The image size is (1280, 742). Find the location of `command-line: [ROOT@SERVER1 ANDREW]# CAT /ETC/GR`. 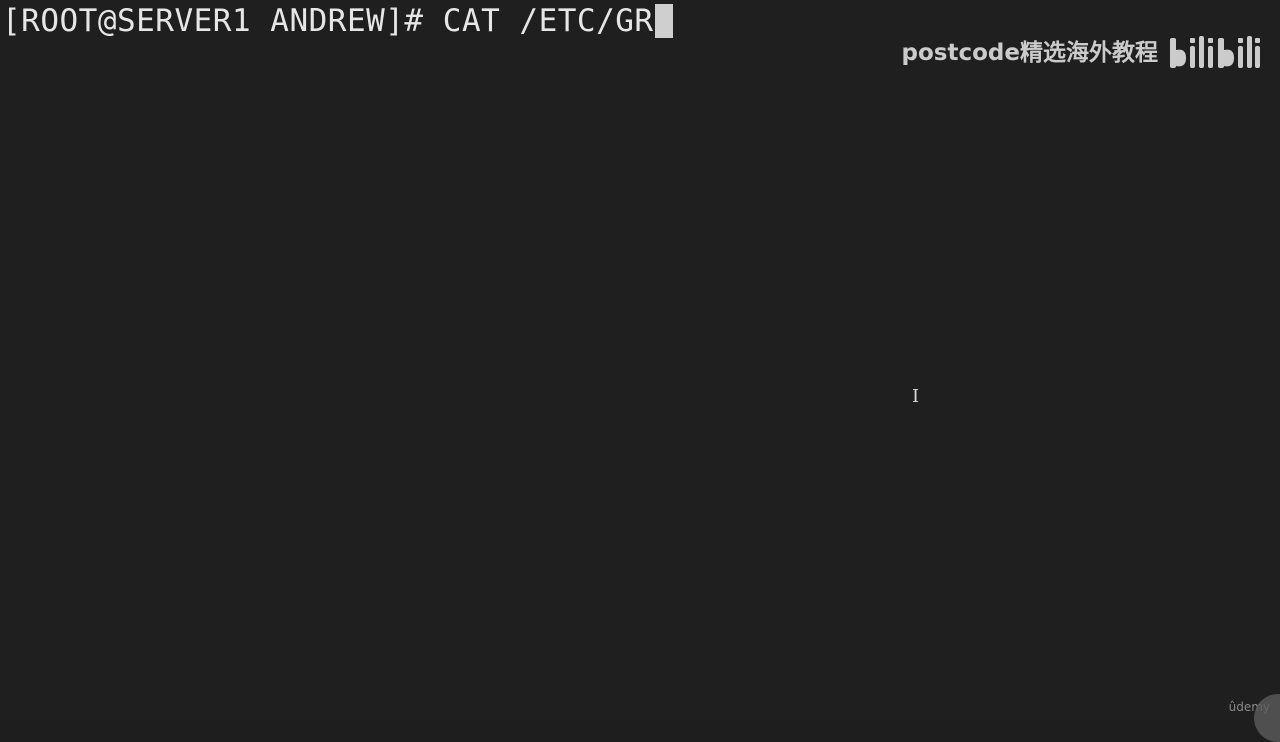

command-line: [ROOT@SERVER1 ANDREW]# CAT /ETC/GR is located at coordinates (337, 21).